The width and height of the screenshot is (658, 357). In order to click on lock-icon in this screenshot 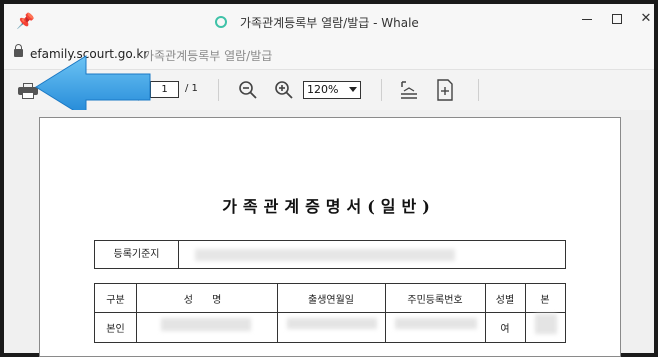, I will do `click(18, 50)`.